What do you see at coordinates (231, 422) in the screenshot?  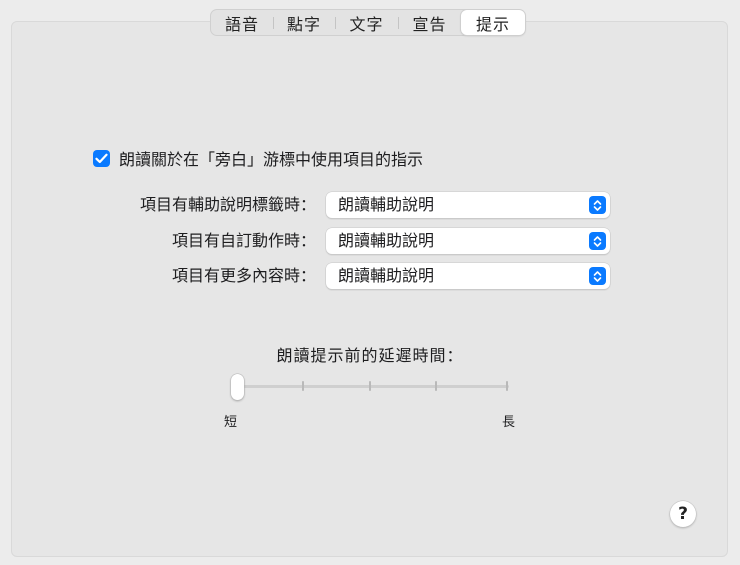 I see `slider-min-label: 短` at bounding box center [231, 422].